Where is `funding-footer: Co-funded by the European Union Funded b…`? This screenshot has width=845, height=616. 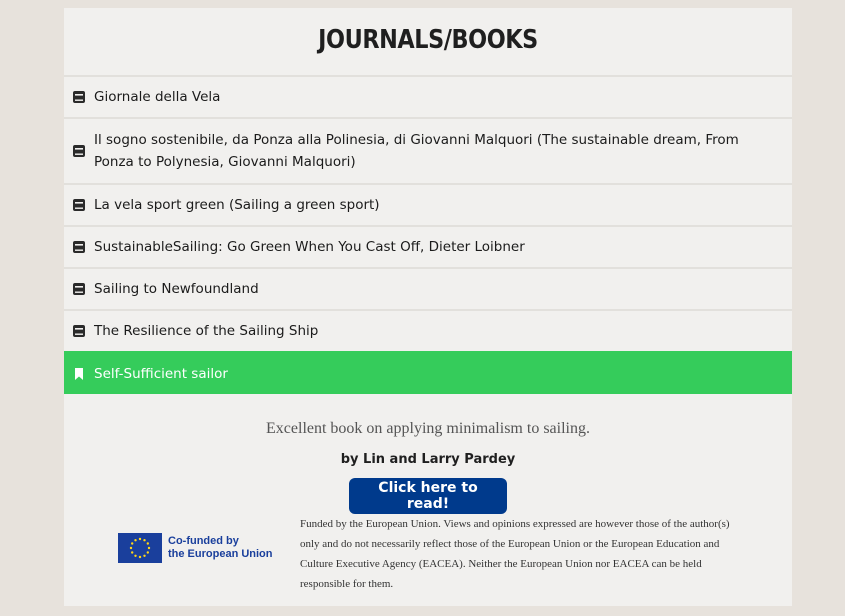
funding-footer: Co-funded by the European Union Funded b… is located at coordinates (428, 556).